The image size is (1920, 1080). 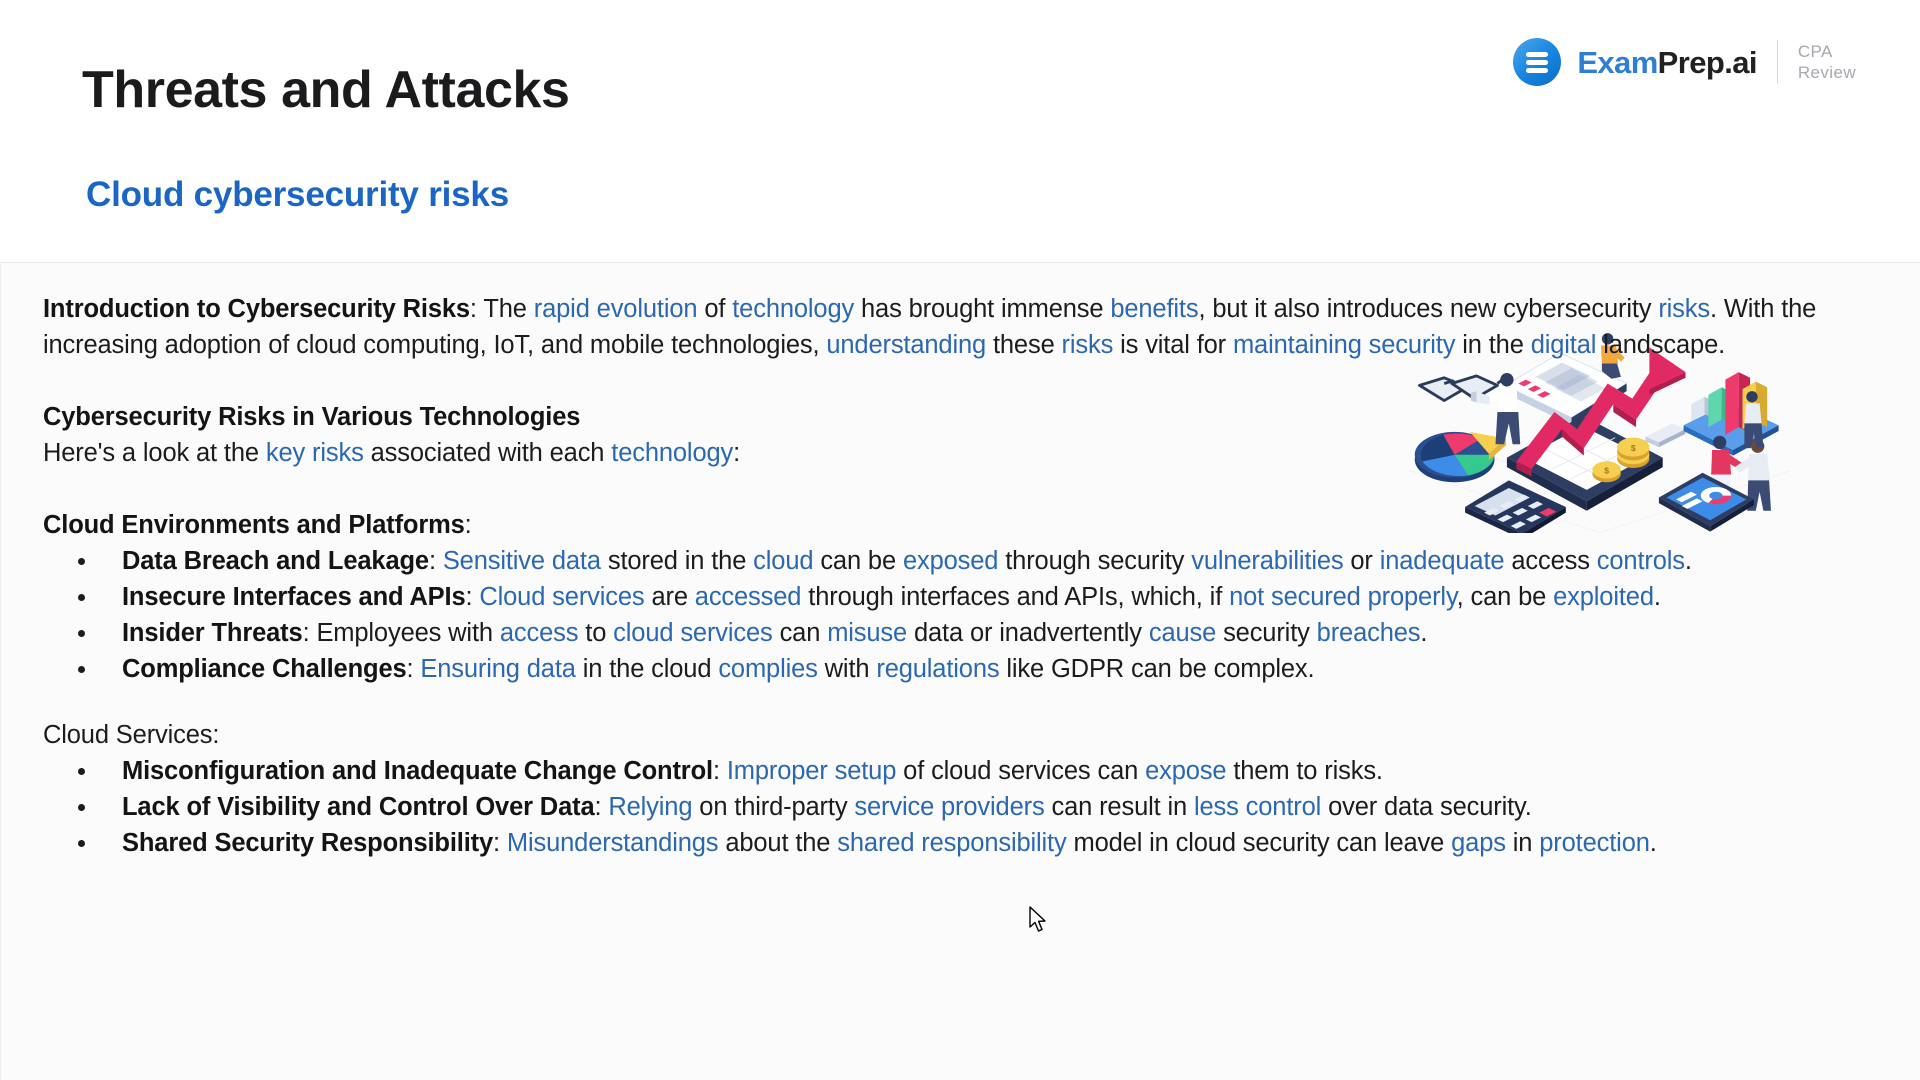 I want to click on link-complies: complies, so click(x=768, y=669).